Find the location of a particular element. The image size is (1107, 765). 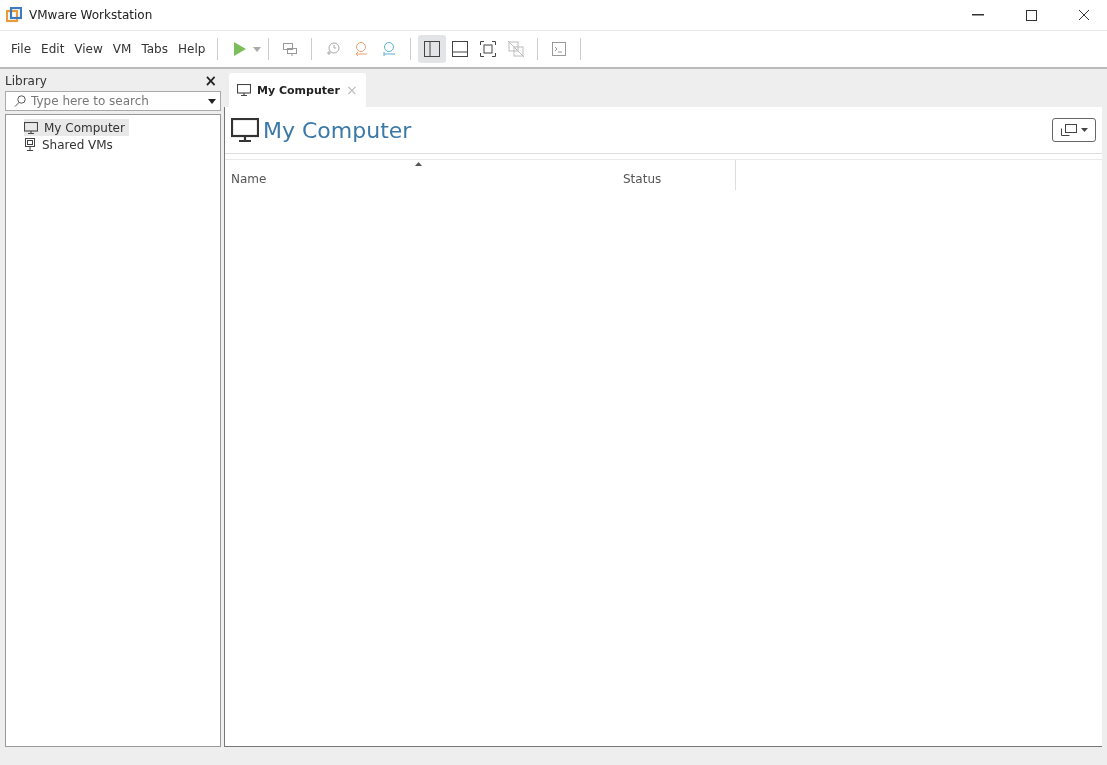

minimize-icon is located at coordinates (978, 15).